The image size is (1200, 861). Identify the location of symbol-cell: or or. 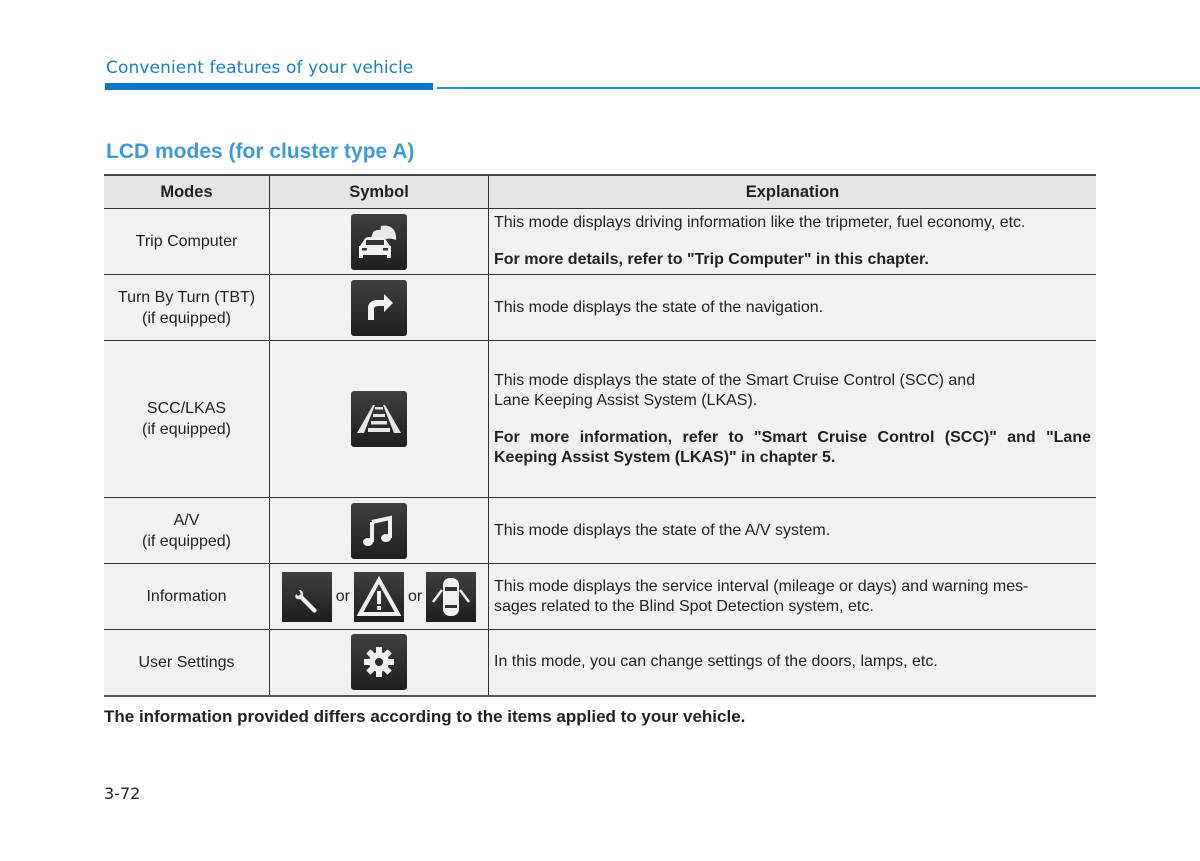
(379, 596).